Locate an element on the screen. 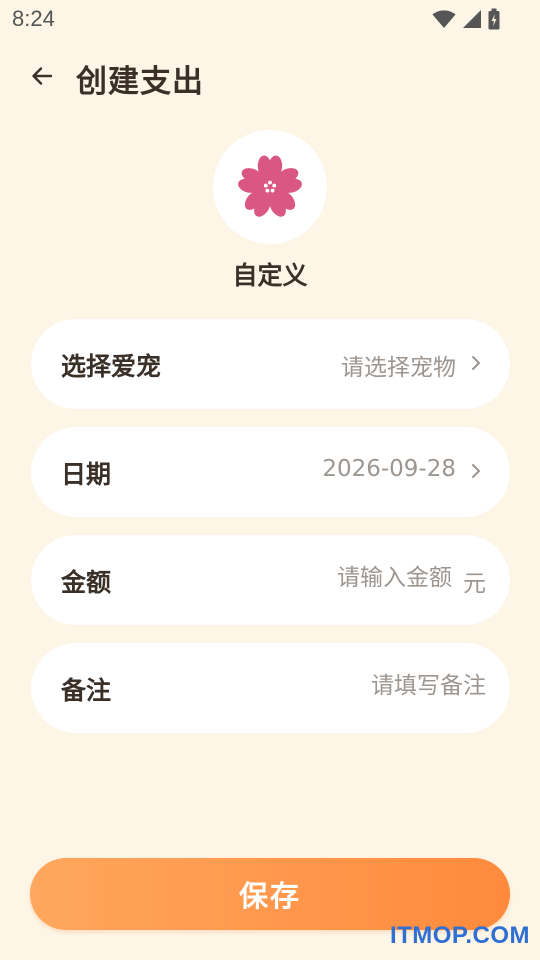  watermark: ITMOP.COM is located at coordinates (459, 935).